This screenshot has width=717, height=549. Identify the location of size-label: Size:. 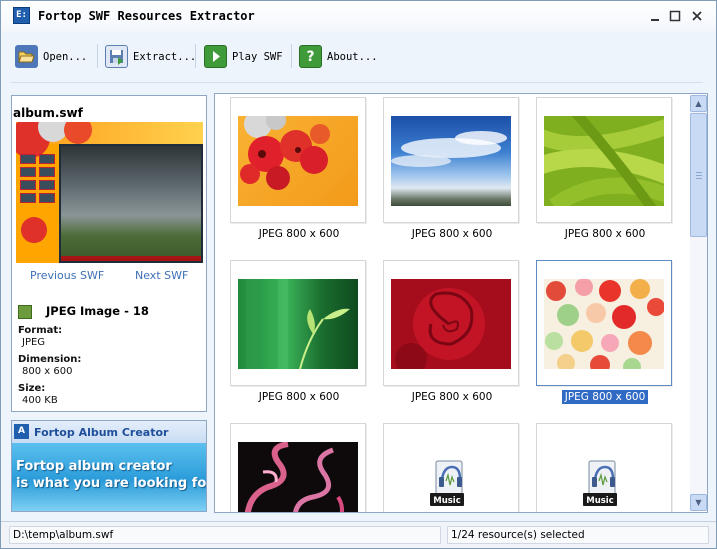
(32, 388).